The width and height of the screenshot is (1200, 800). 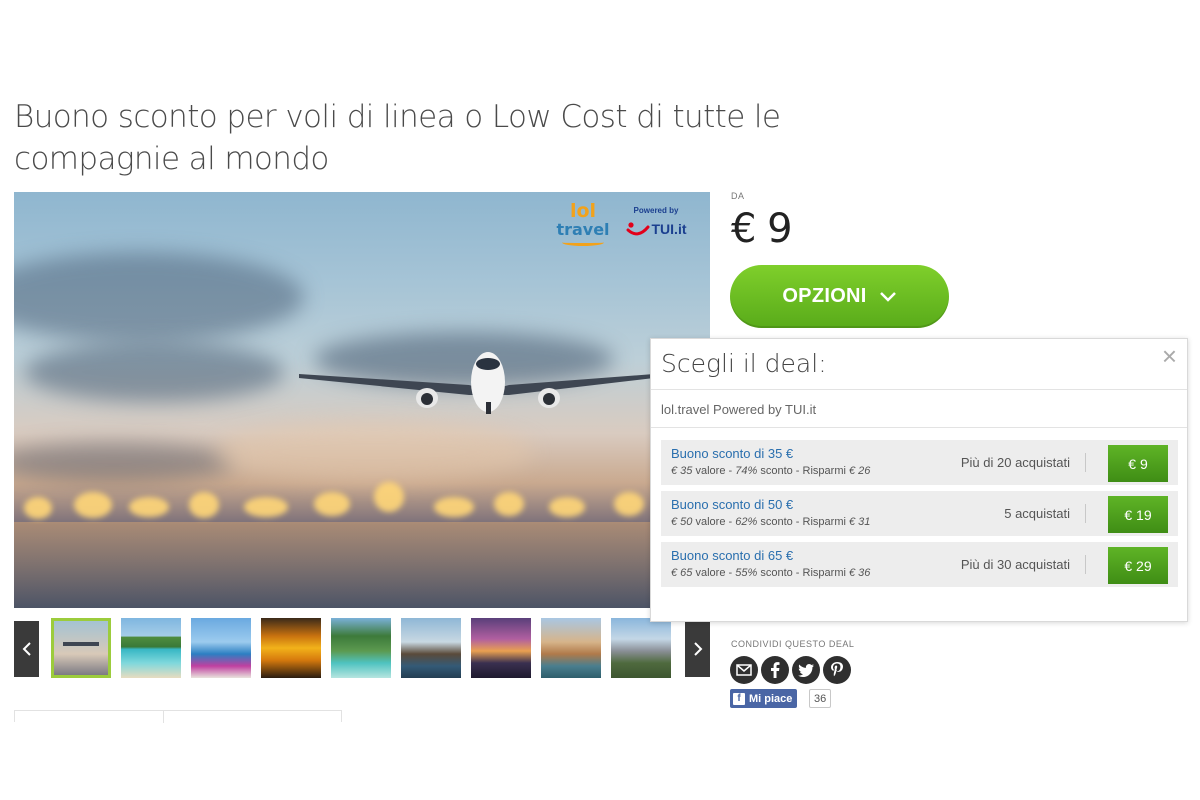 What do you see at coordinates (221, 648) in the screenshot?
I see `thumbnail-seaside-flowers` at bounding box center [221, 648].